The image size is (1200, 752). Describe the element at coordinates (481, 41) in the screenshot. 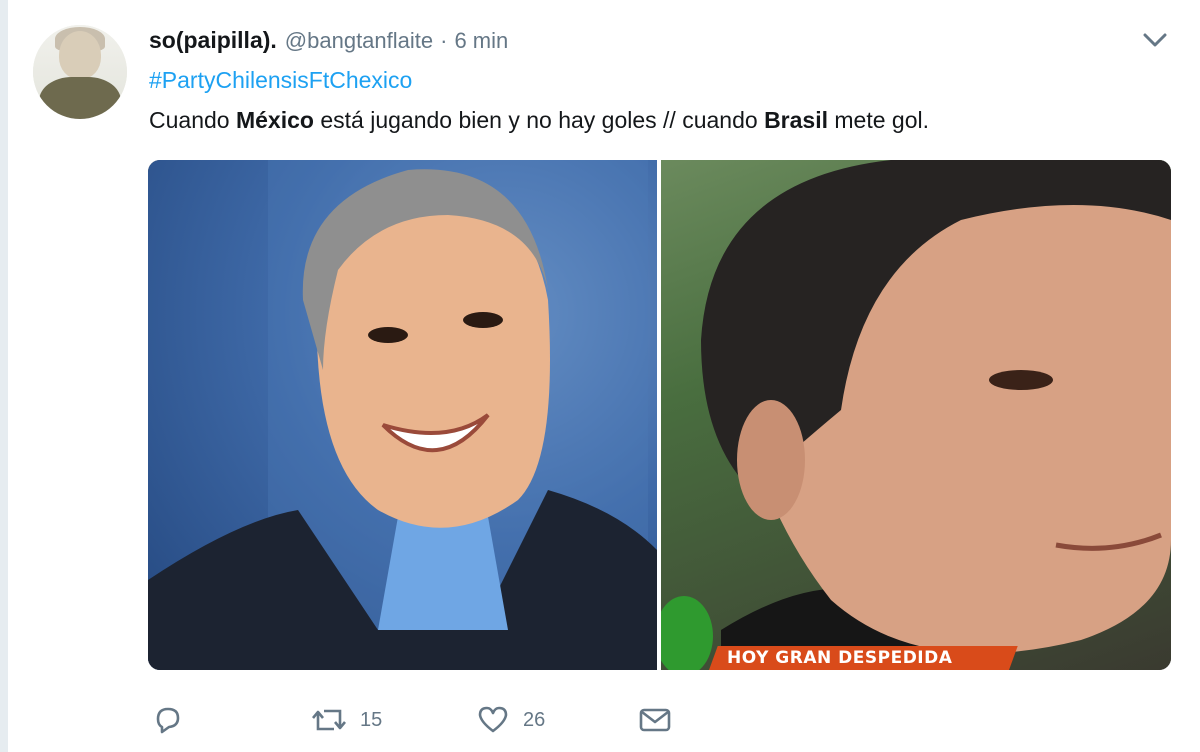

I see `timestamp: 6 min` at that location.